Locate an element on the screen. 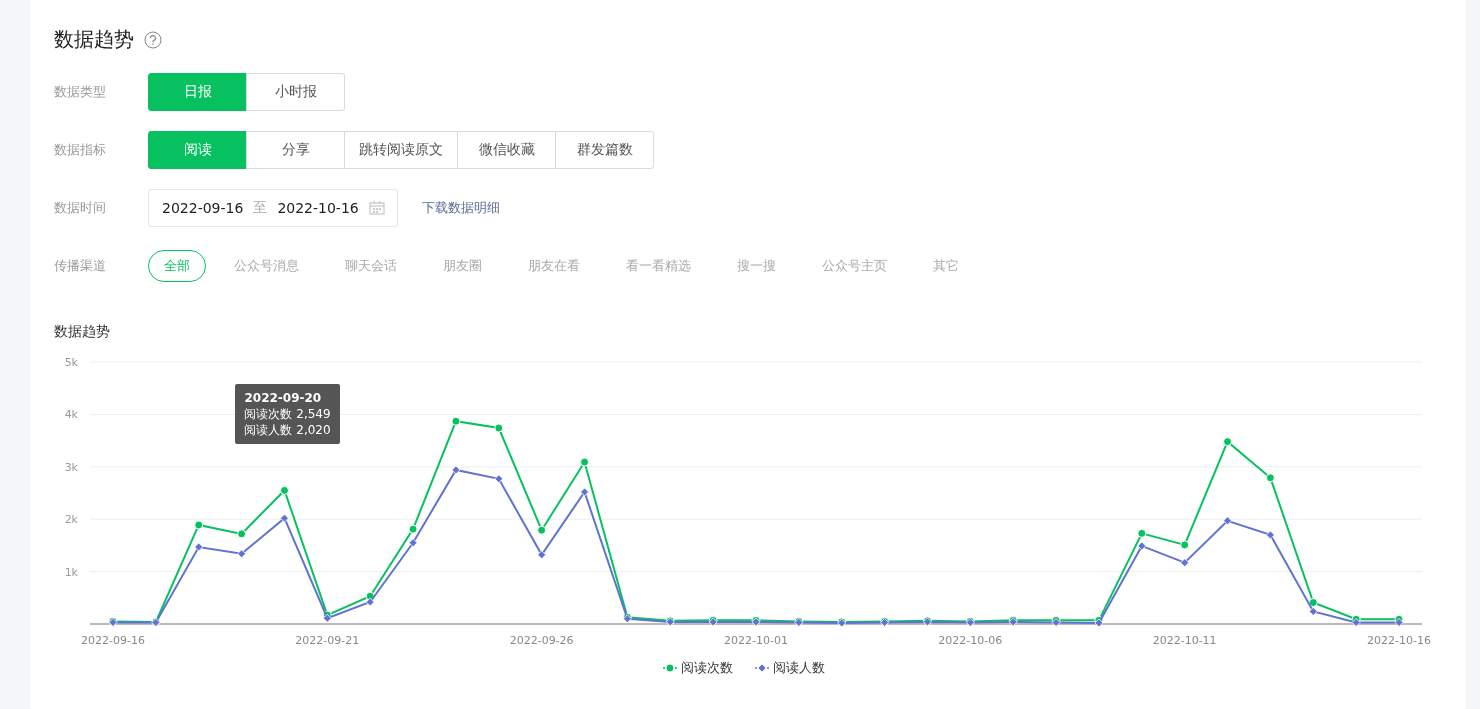 This screenshot has height=709, width=1480. x-axis-label: 2022-10-16 is located at coordinates (1399, 640).